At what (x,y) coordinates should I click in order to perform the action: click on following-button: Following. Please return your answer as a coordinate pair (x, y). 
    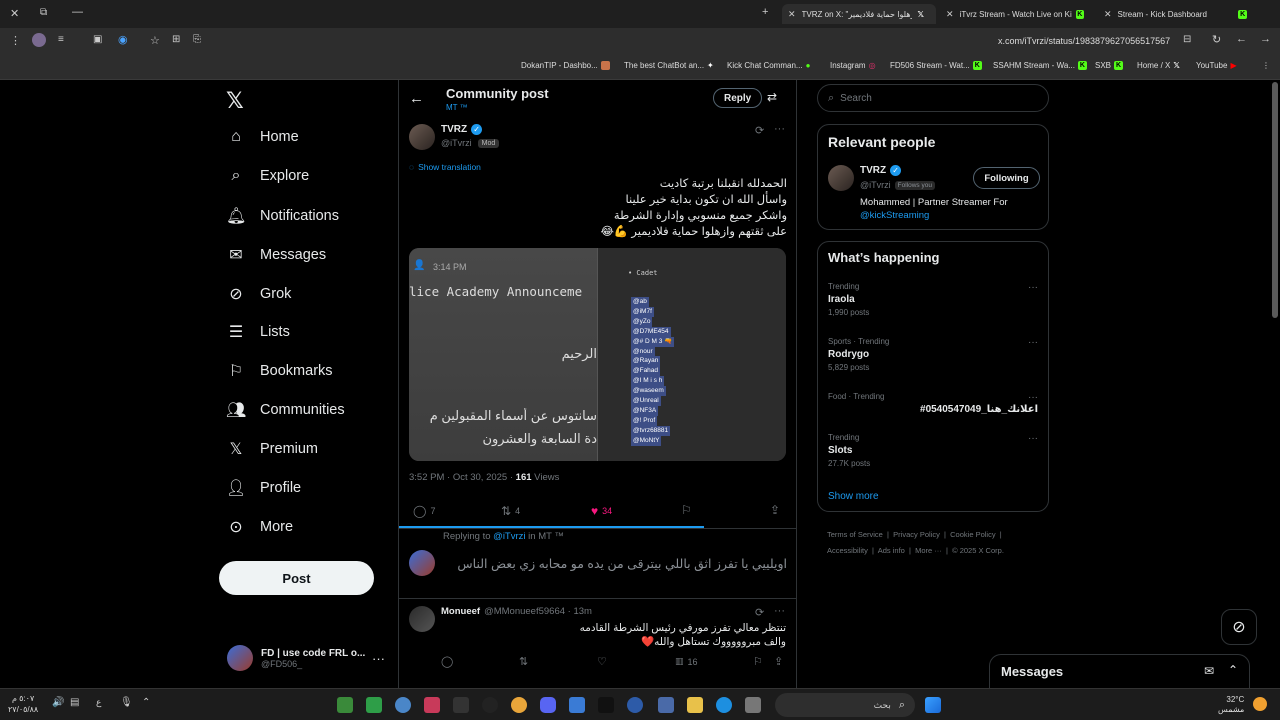
    Looking at the image, I should click on (1006, 178).